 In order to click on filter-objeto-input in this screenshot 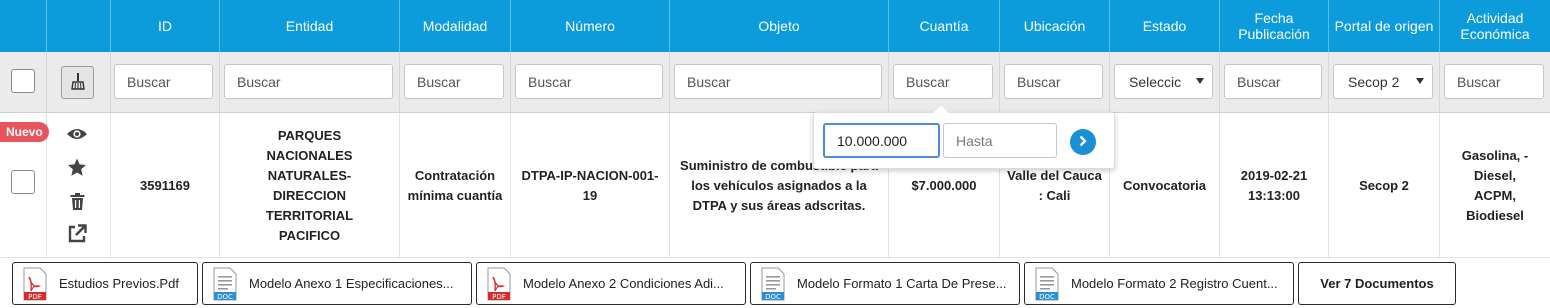, I will do `click(778, 81)`.